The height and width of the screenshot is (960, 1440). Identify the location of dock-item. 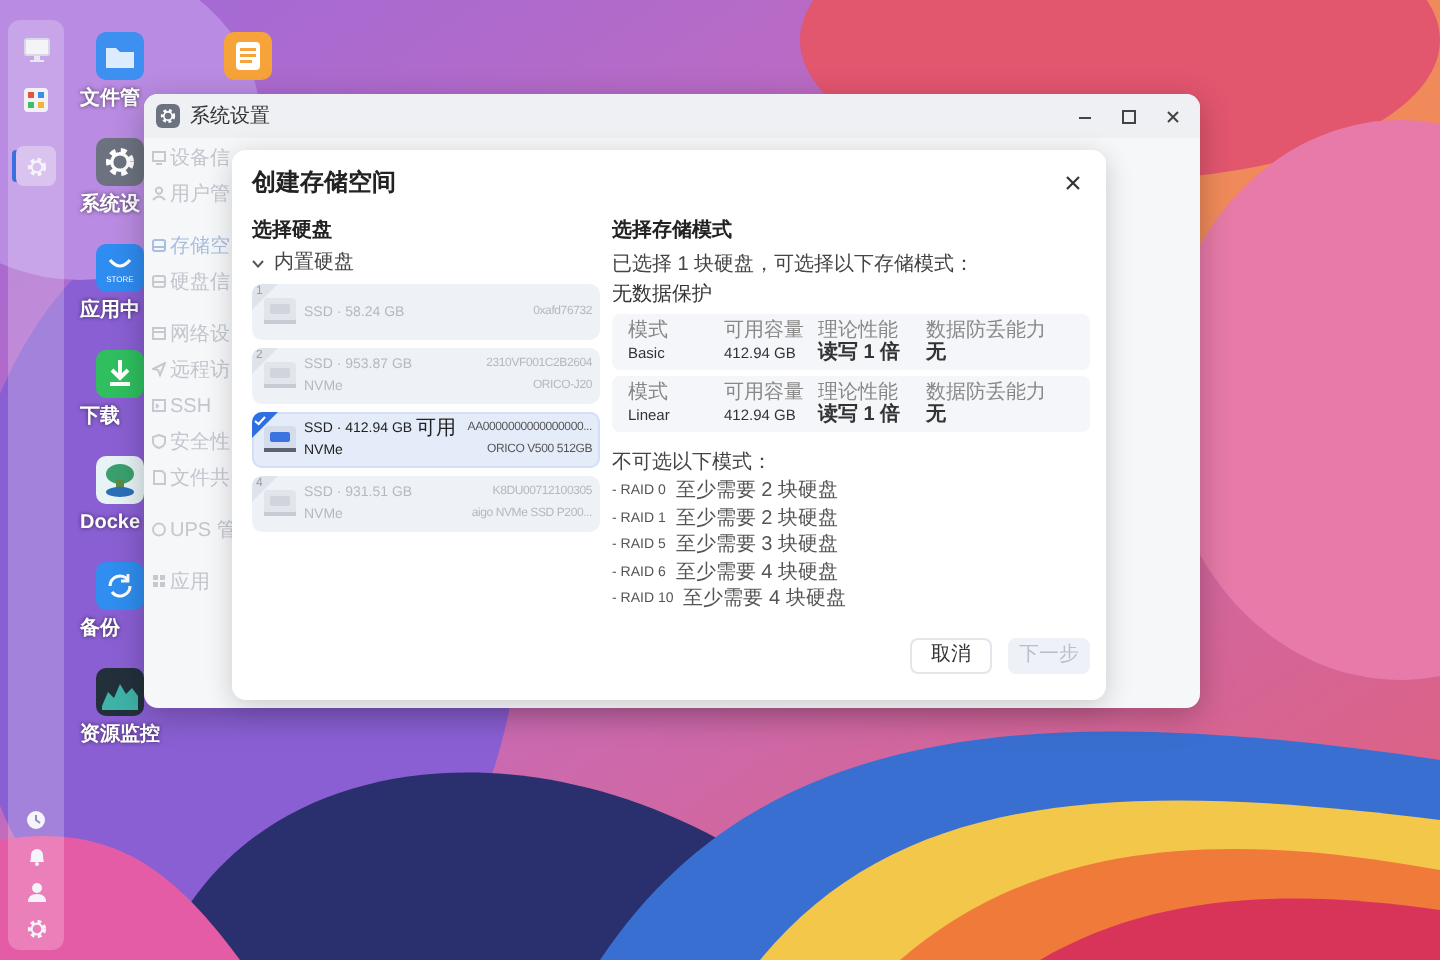
(36, 166).